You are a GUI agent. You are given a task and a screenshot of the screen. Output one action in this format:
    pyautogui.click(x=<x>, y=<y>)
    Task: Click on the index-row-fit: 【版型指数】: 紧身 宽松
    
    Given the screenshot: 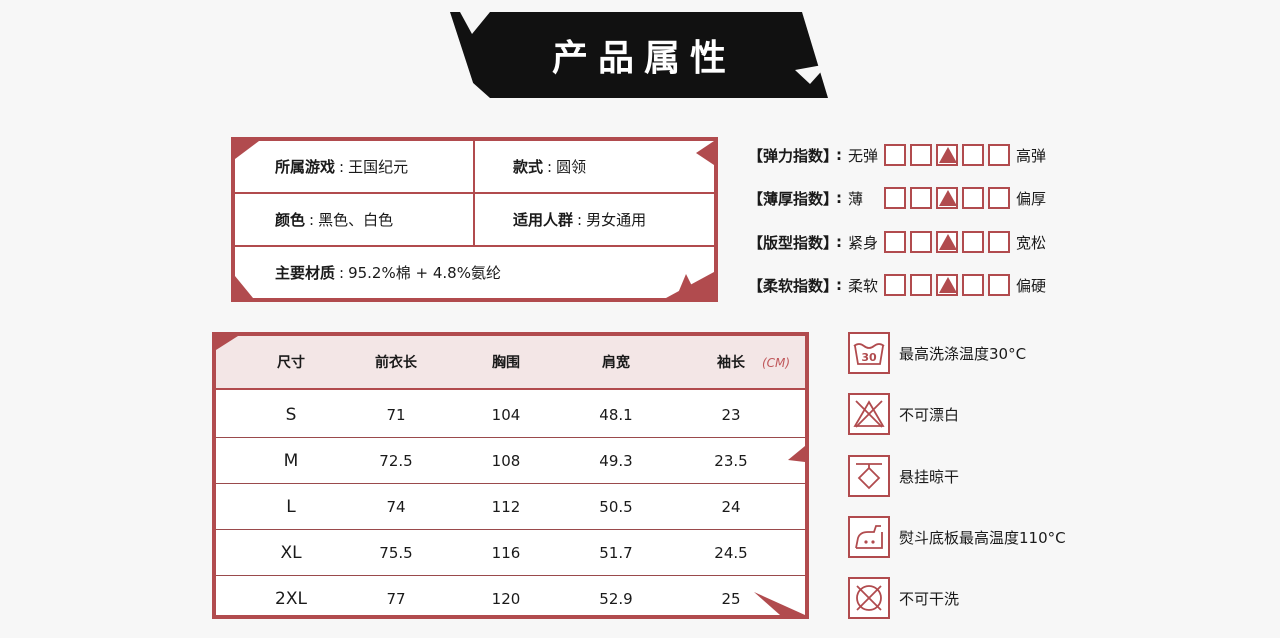 What is the action you would take?
    pyautogui.click(x=897, y=242)
    